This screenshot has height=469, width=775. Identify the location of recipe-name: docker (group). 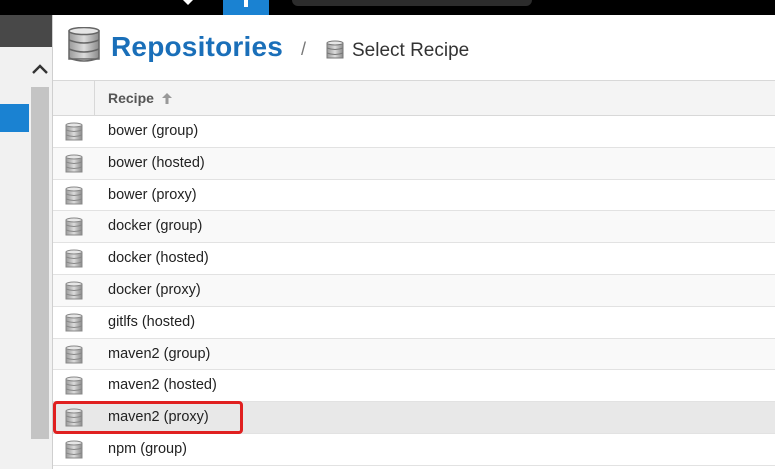
(155, 226).